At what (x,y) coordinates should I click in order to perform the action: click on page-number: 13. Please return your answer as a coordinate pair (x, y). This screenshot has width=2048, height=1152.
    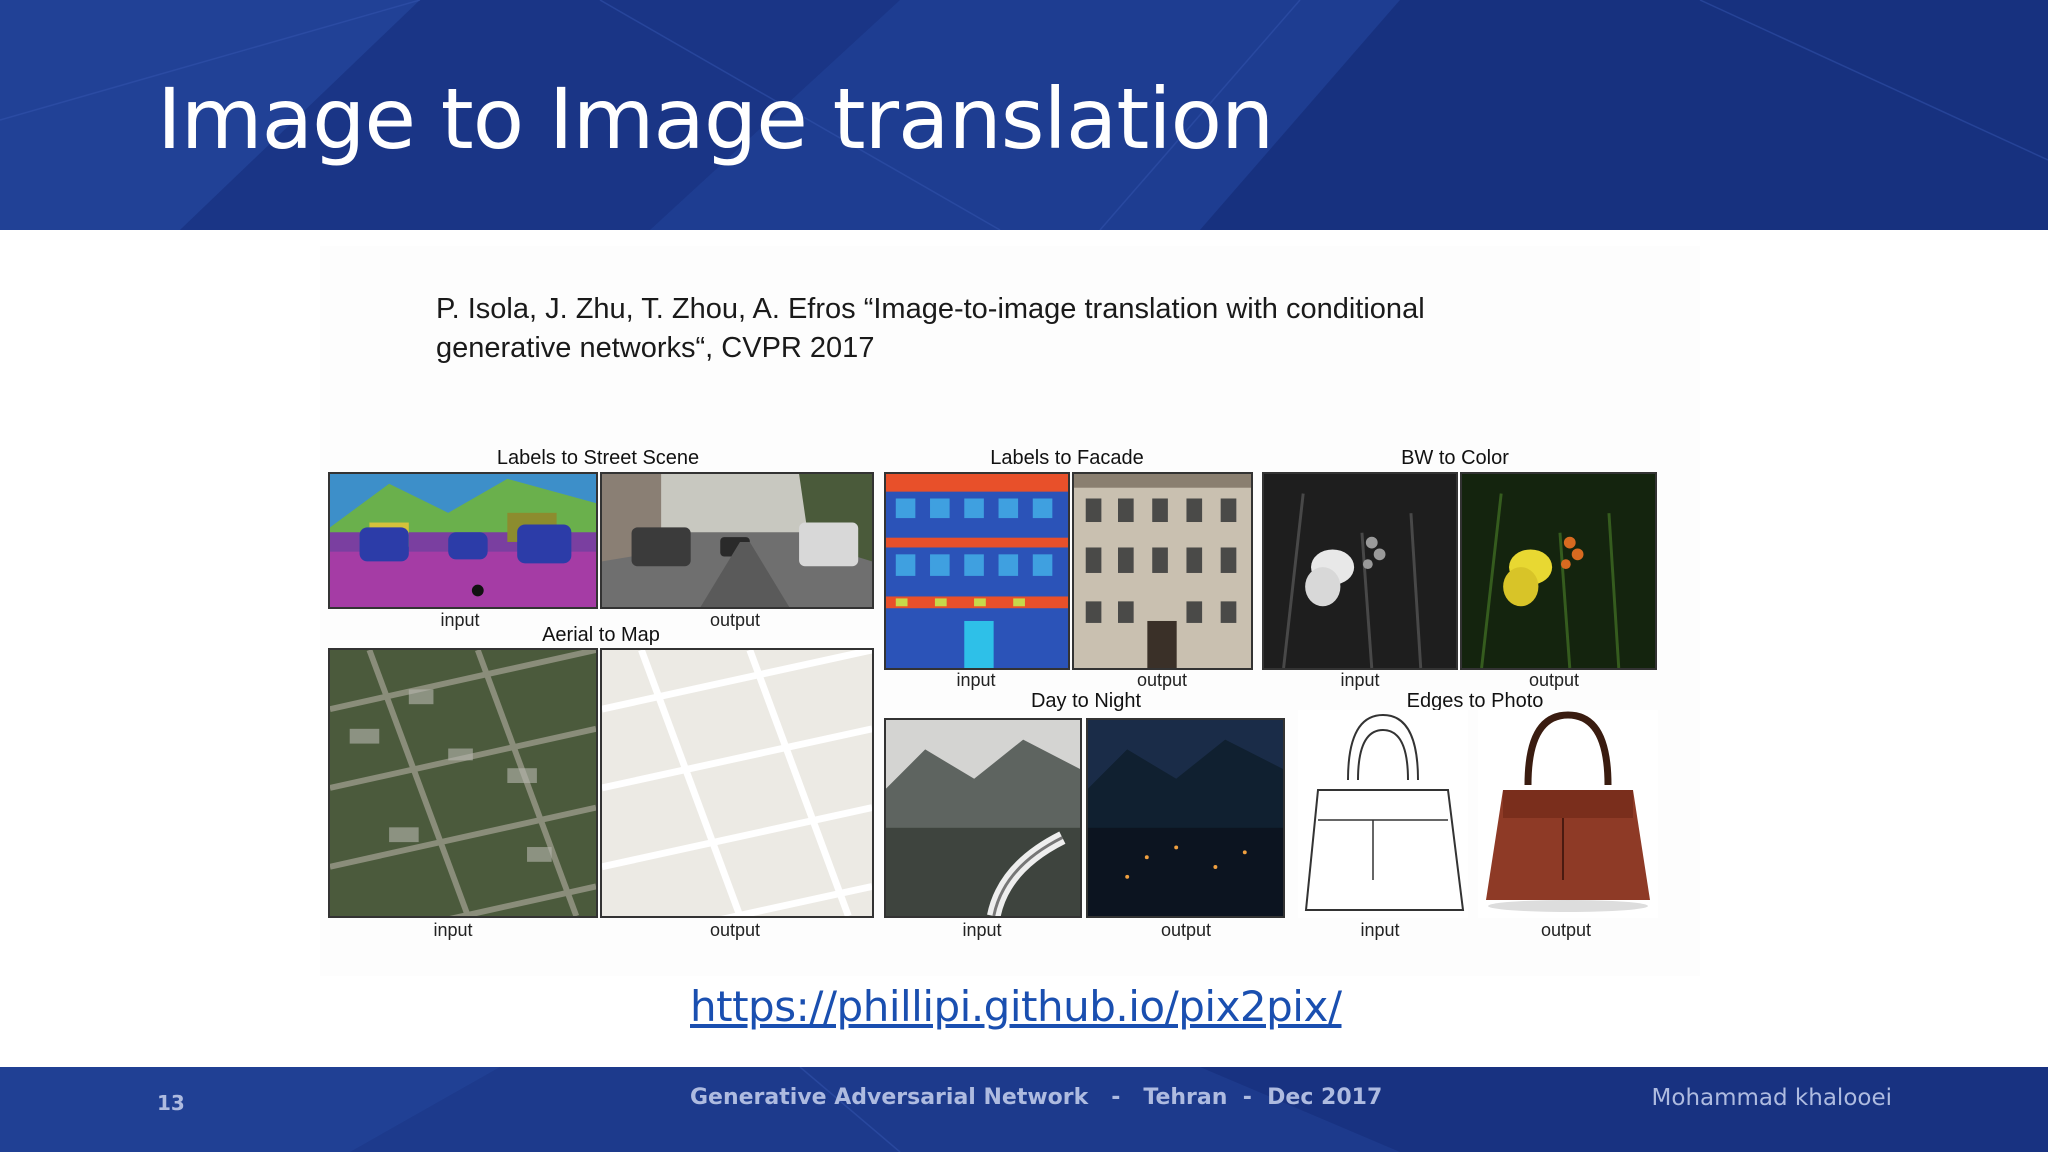
    Looking at the image, I should click on (171, 1103).